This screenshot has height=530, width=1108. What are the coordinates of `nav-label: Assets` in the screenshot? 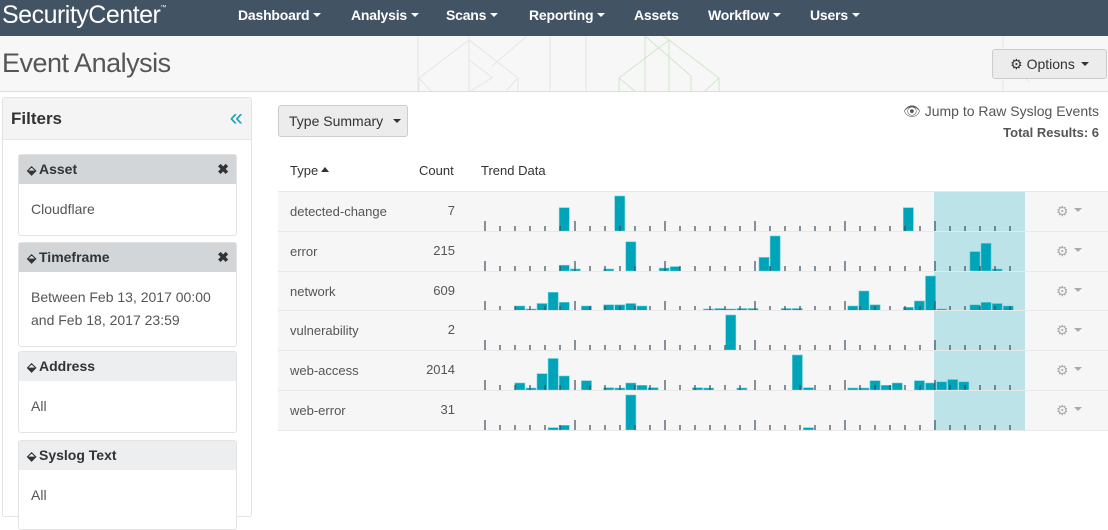 It's located at (656, 15).